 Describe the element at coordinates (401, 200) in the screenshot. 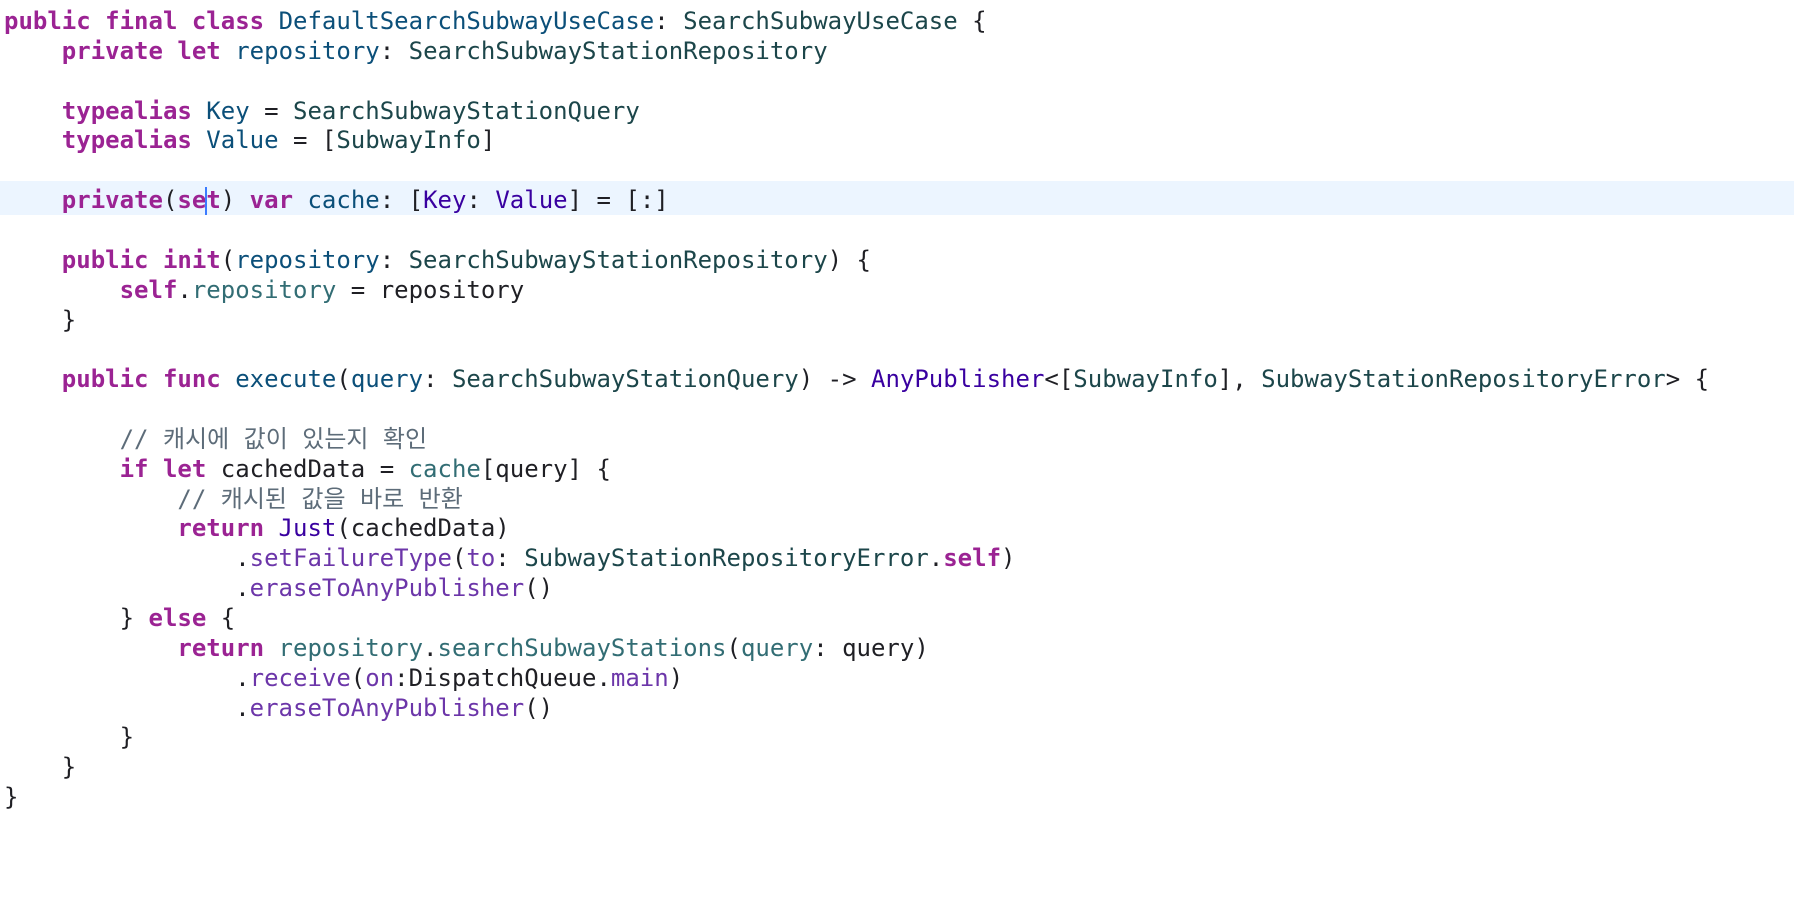

I see `code-token-plain: : [` at that location.